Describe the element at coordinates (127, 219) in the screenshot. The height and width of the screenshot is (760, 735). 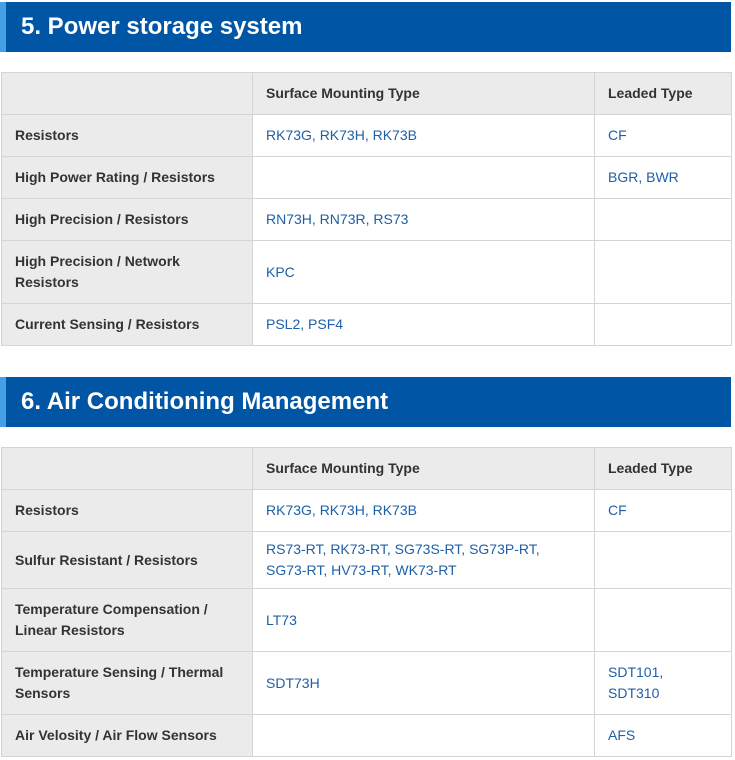
I see `row-label: High Precision / Resistors` at that location.